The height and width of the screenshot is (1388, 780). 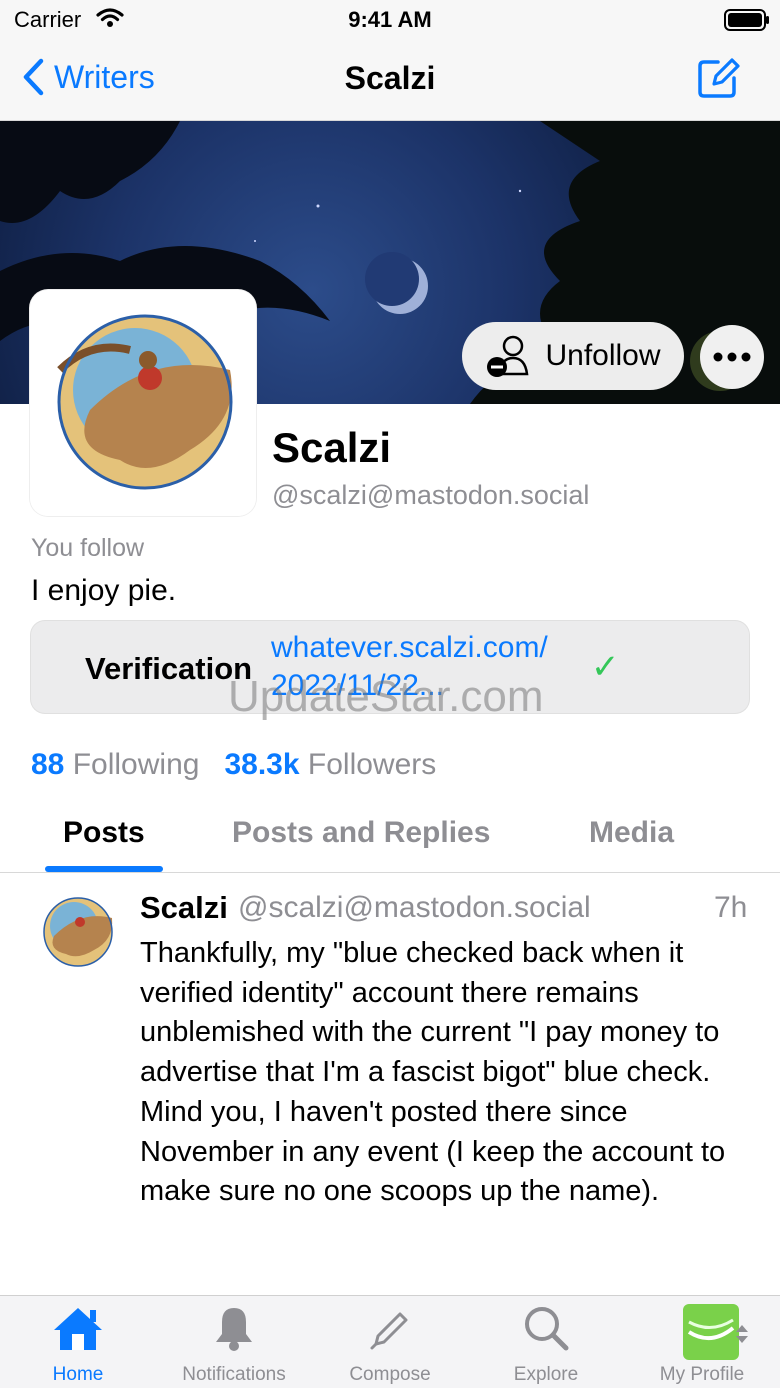 I want to click on unfollow-button: Unfollow, so click(x=573, y=356).